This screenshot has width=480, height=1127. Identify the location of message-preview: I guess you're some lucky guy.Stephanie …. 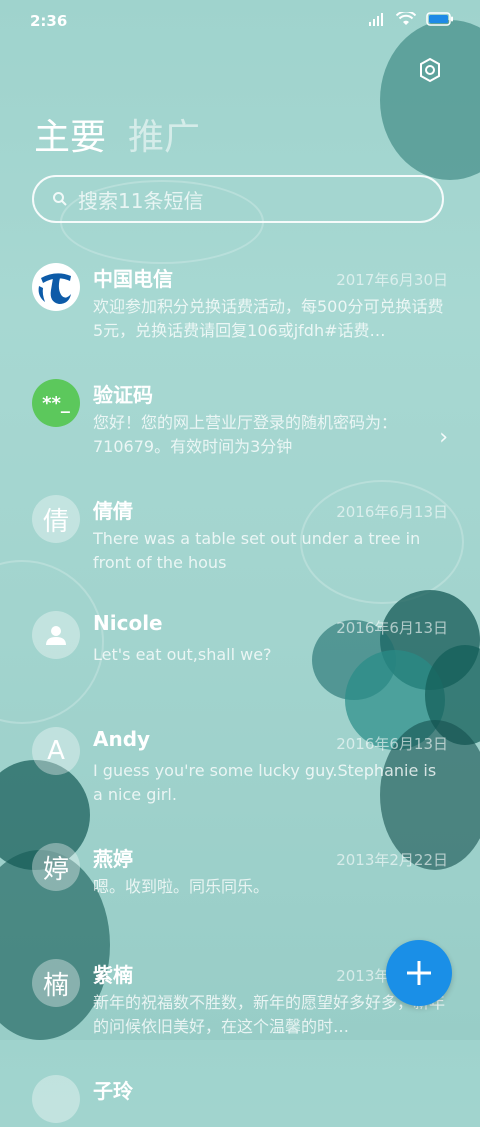
(265, 782).